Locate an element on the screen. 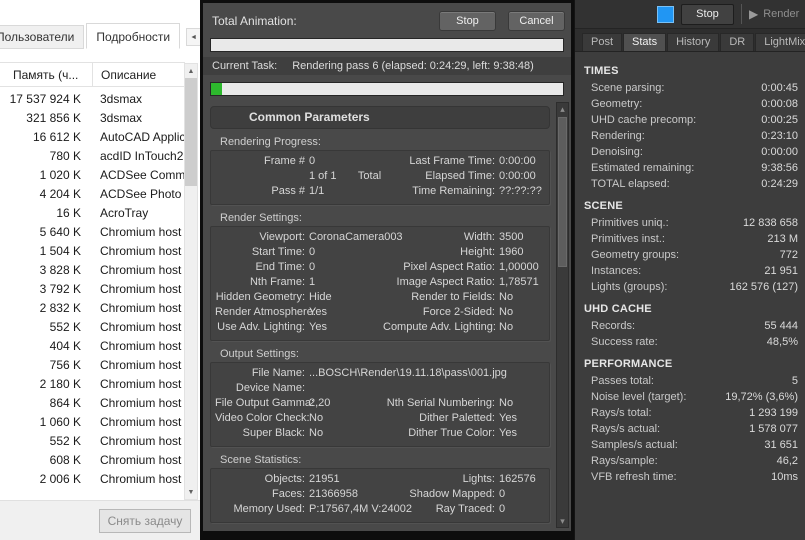 This screenshot has width=805, height=540. task-row: 3 828 K Chromium host e is located at coordinates (92, 269).